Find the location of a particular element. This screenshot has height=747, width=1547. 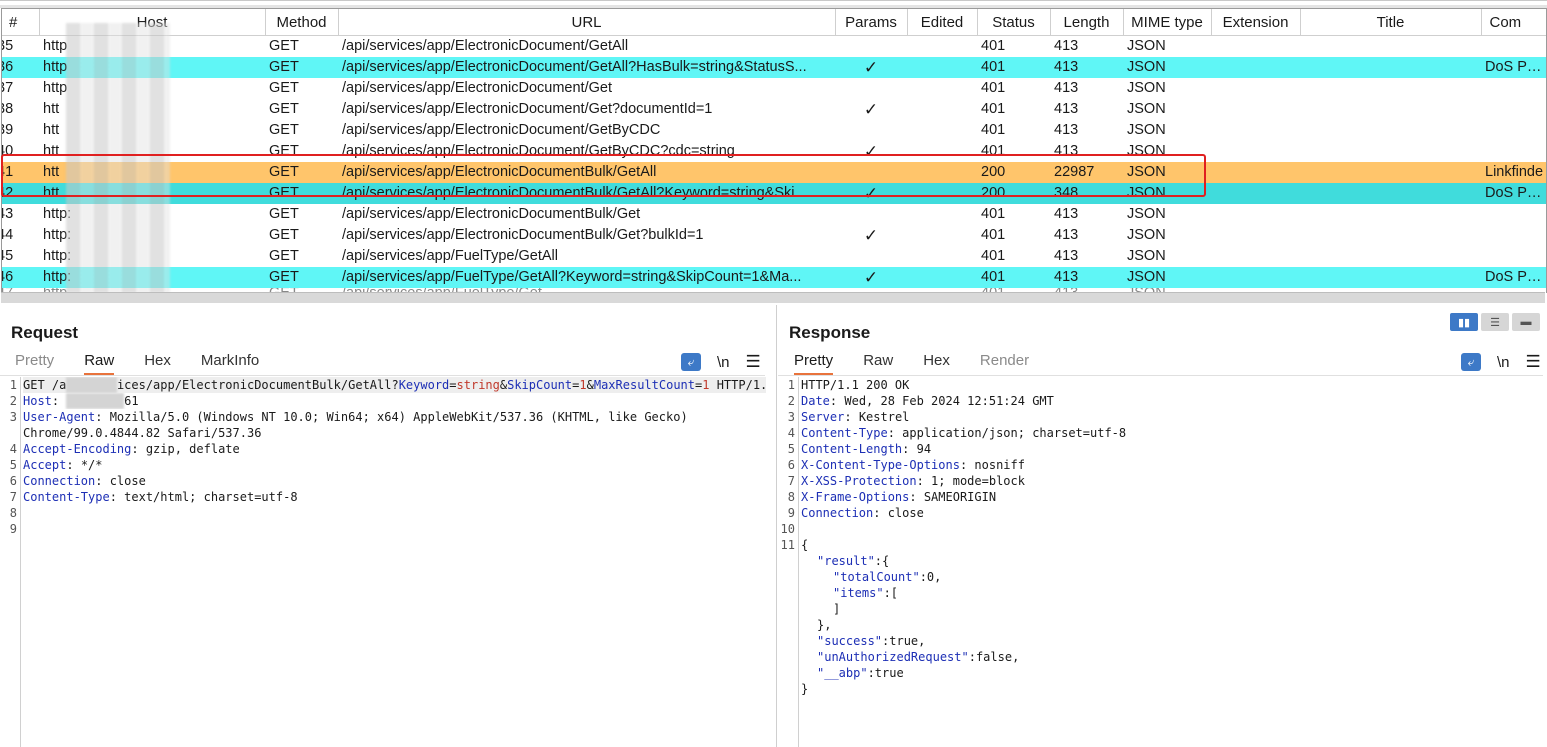

header-value: application/json; charset=utf-8 is located at coordinates (1010, 433).